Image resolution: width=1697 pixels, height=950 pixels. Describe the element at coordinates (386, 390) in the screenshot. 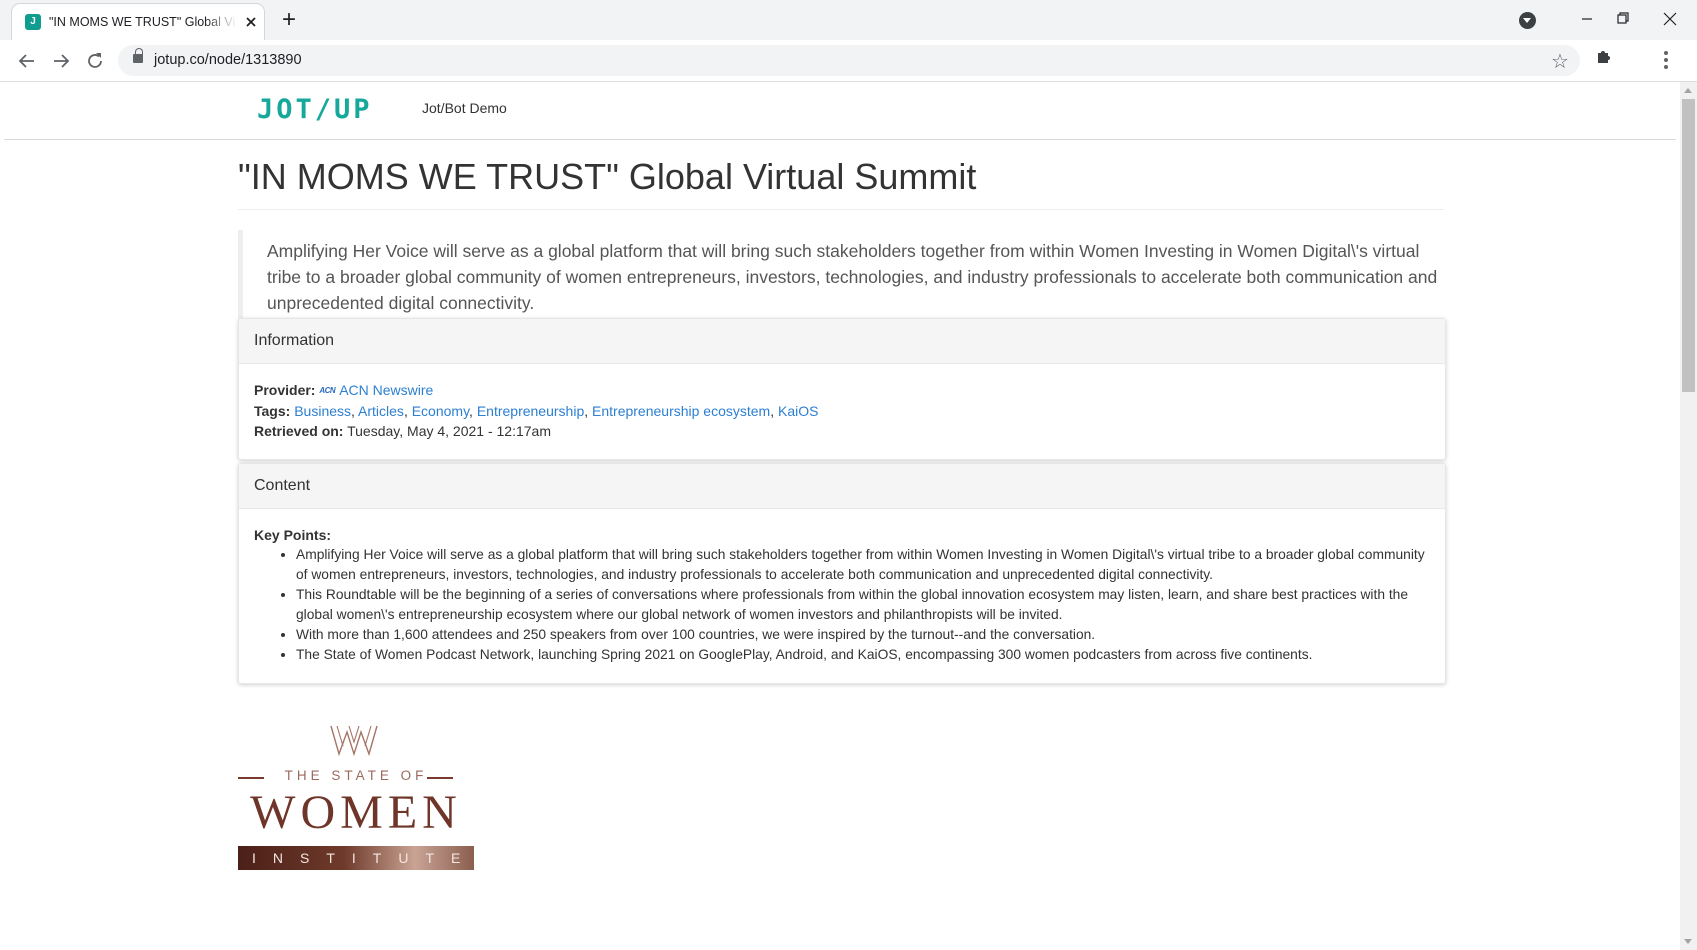

I see `provider-link: ACN Newswire` at that location.